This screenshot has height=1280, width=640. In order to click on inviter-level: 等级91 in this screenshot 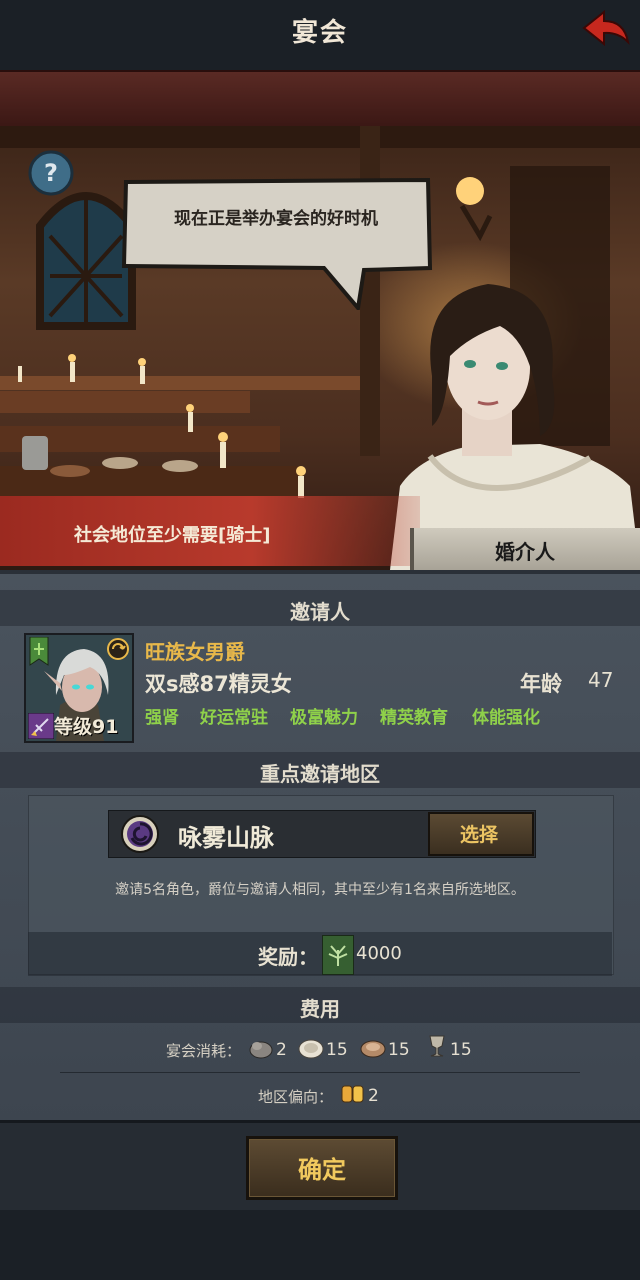, I will do `click(86, 727)`.